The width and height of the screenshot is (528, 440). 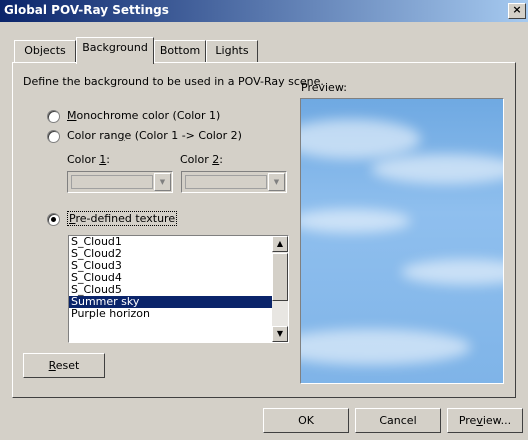 I want to click on scroll-down-icon: ▼, so click(x=280, y=334).